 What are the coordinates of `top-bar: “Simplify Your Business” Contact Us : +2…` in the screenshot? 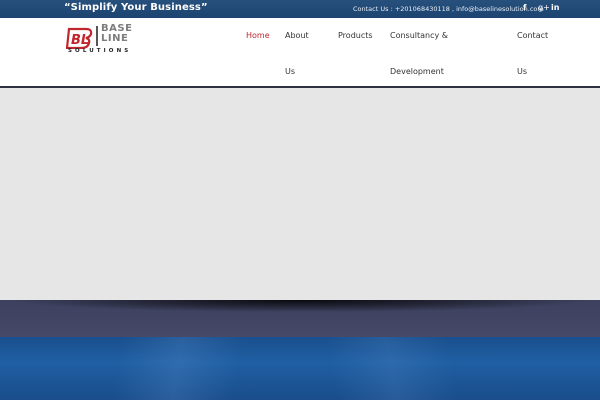 It's located at (300, 9).